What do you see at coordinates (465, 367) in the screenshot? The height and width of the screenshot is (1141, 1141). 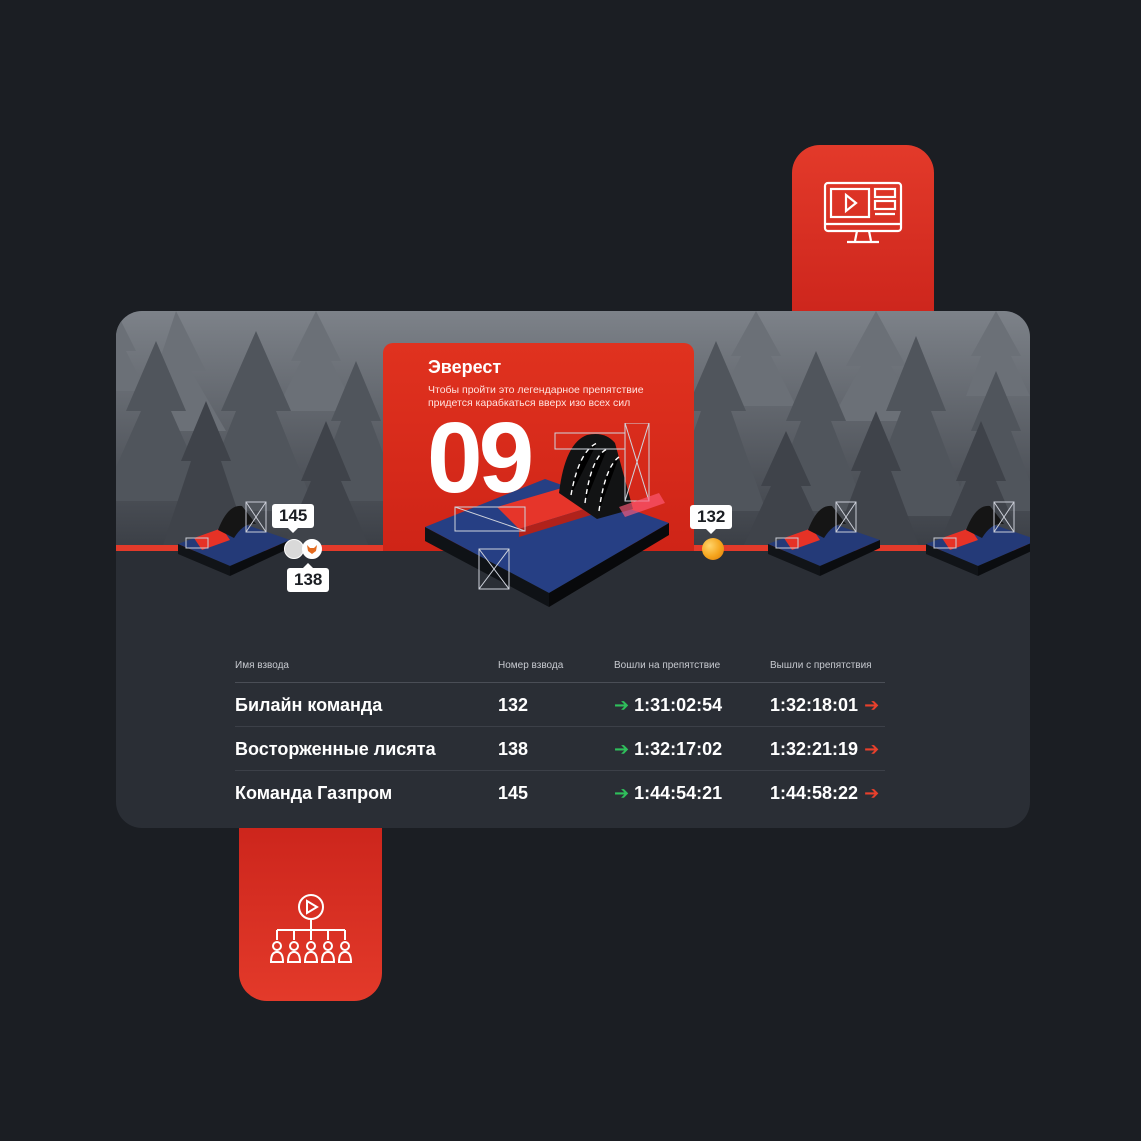 I see `obstacle-title: Эверест` at bounding box center [465, 367].